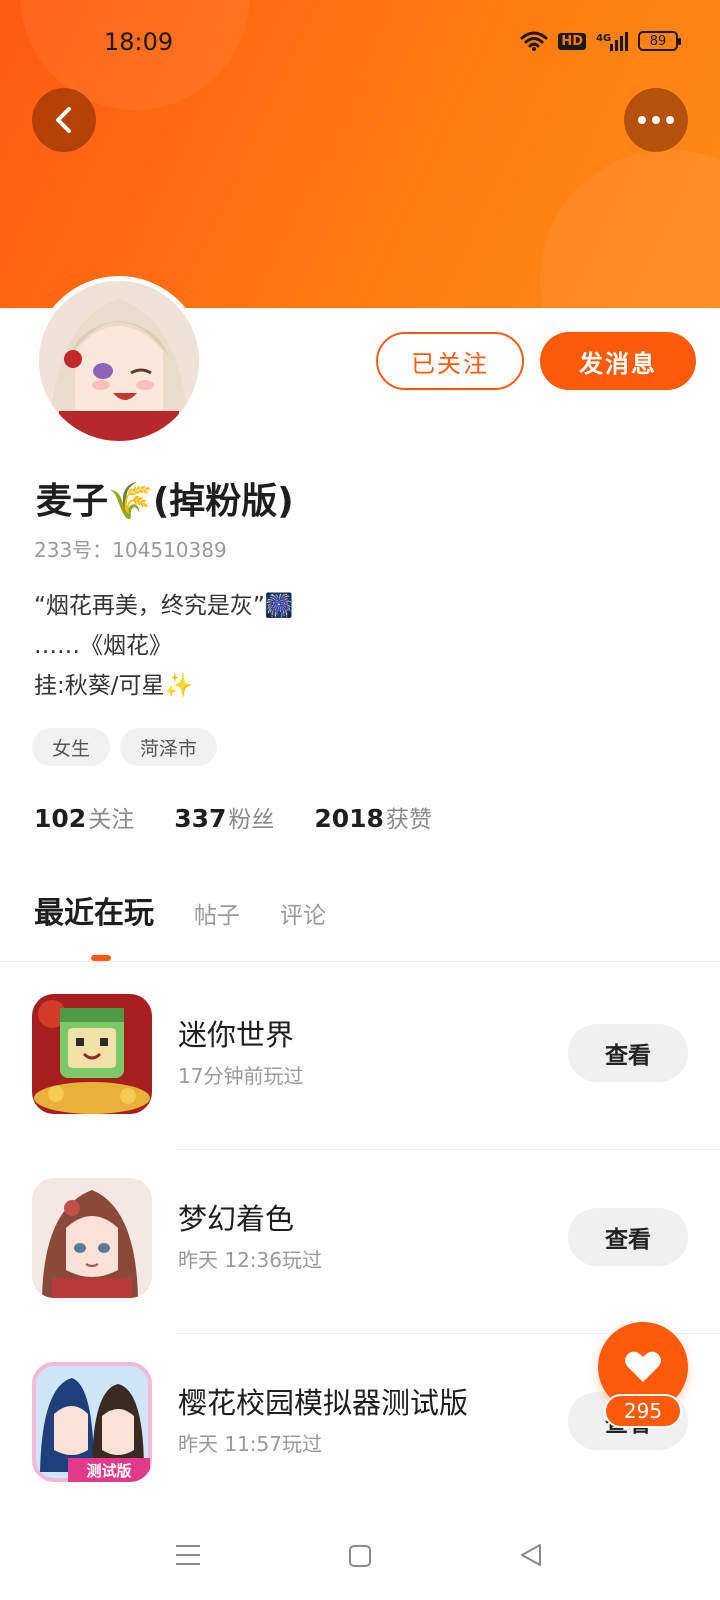  I want to click on triangle-back-icon, so click(531, 1555).